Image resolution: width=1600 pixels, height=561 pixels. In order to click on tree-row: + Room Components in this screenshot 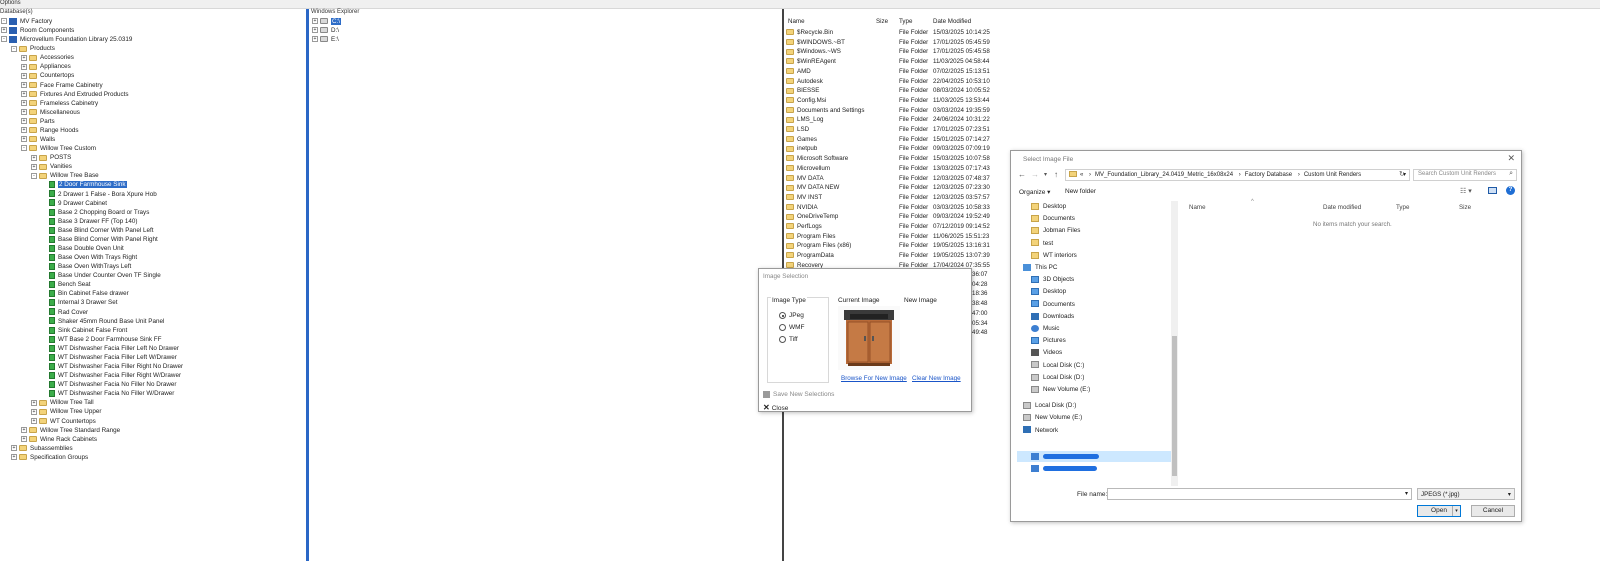, I will do `click(37, 30)`.